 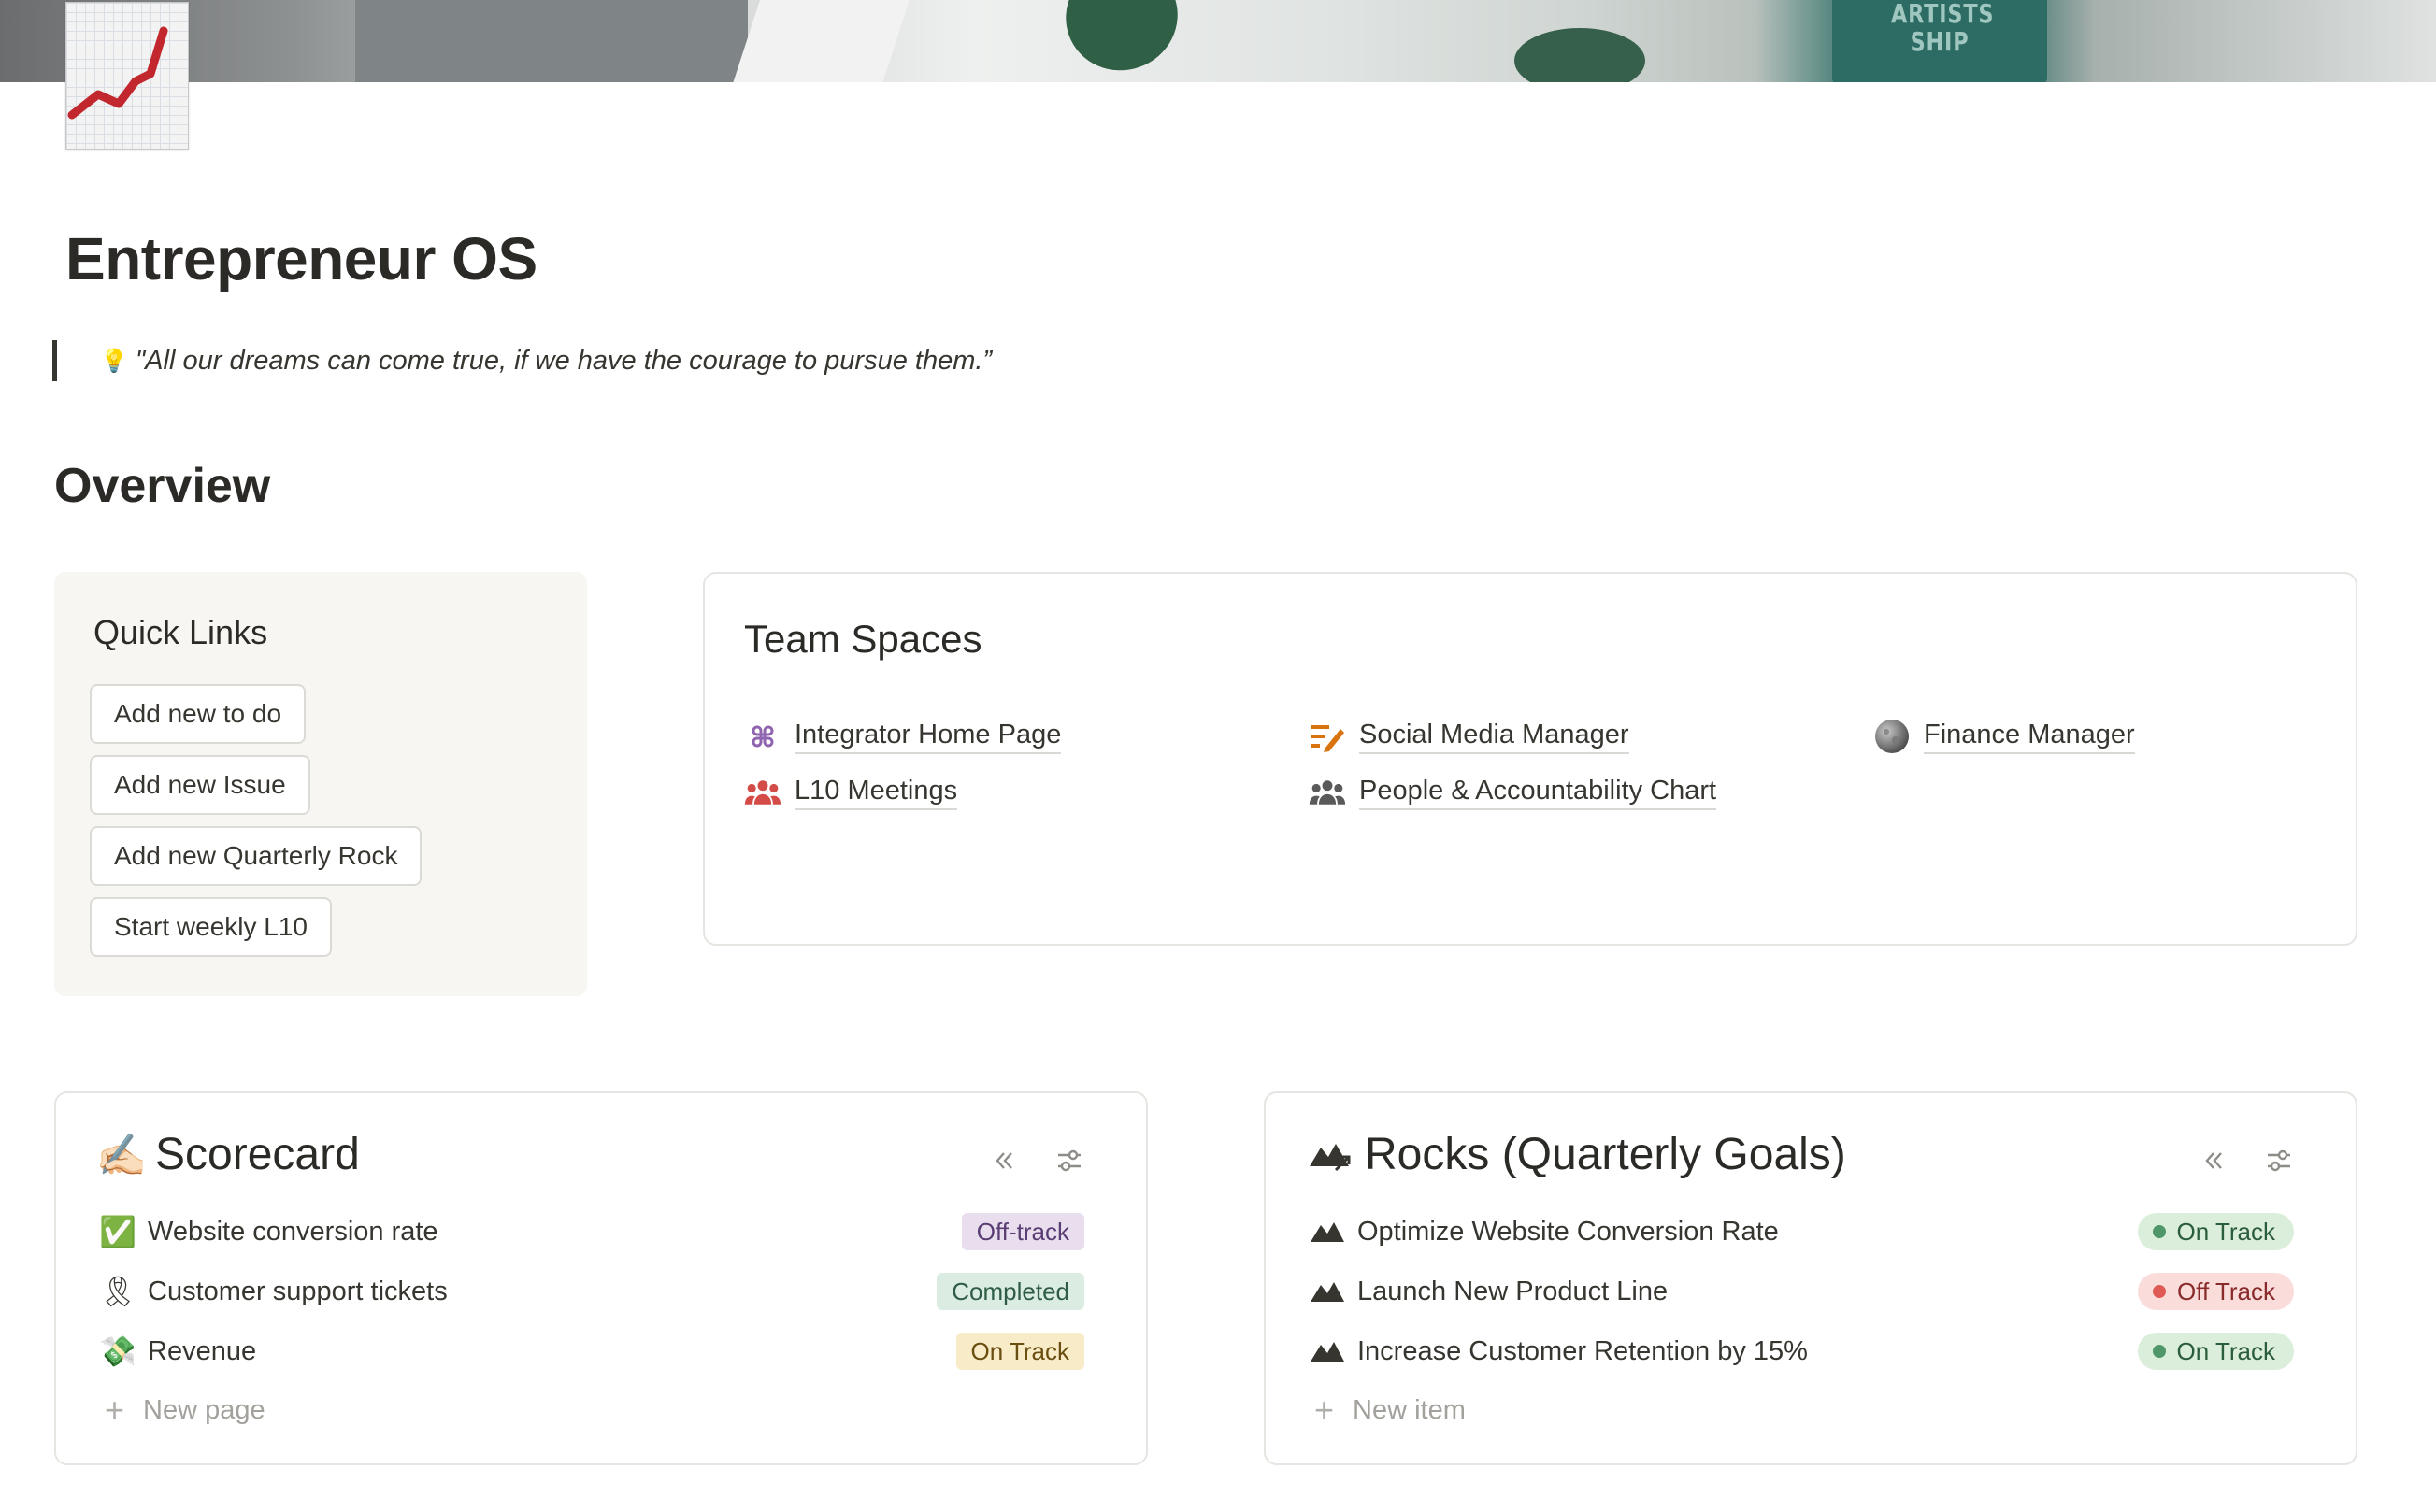 What do you see at coordinates (1582, 1350) in the screenshot?
I see `list-item-label: Increase Customer Retention by 15%` at bounding box center [1582, 1350].